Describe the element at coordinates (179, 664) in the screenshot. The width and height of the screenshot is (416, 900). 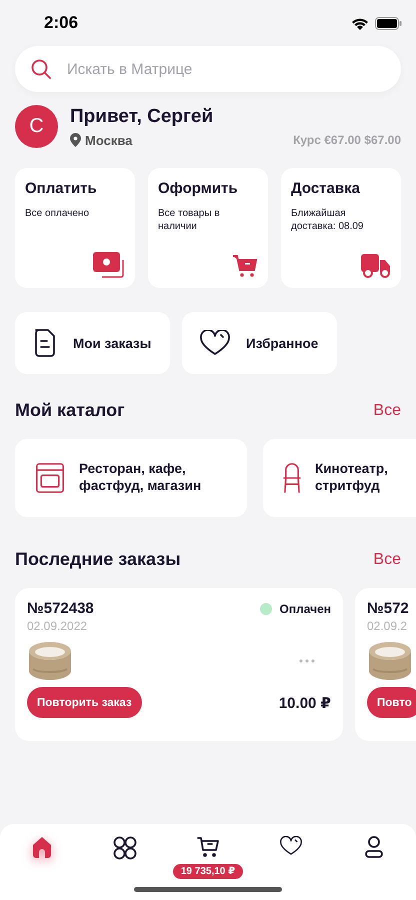
I see `order-card: №572438 Оплачен 02.09.2022 Повторить заказ 10.00 ₽` at that location.